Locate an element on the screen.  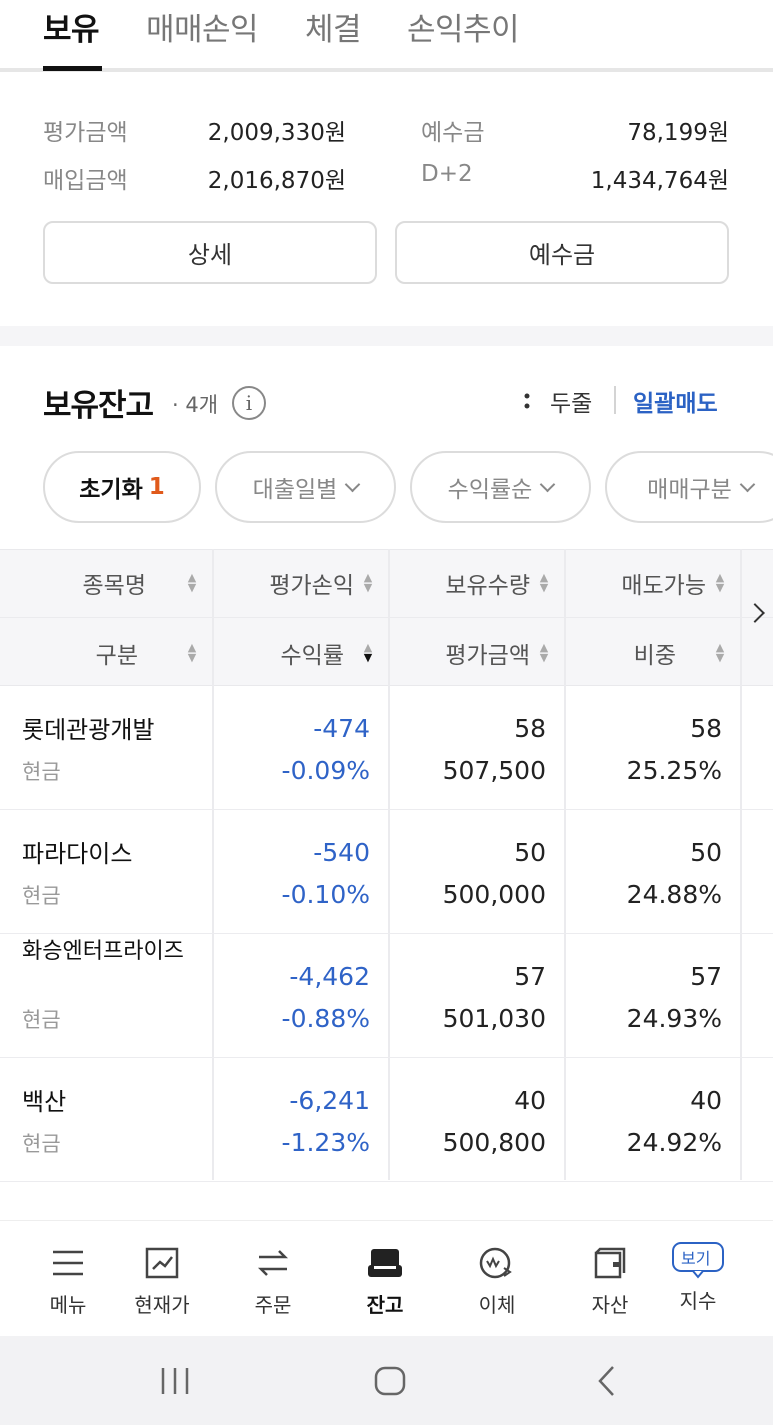
header-type: 구분 ▲ ▼ is located at coordinates (99, 653).